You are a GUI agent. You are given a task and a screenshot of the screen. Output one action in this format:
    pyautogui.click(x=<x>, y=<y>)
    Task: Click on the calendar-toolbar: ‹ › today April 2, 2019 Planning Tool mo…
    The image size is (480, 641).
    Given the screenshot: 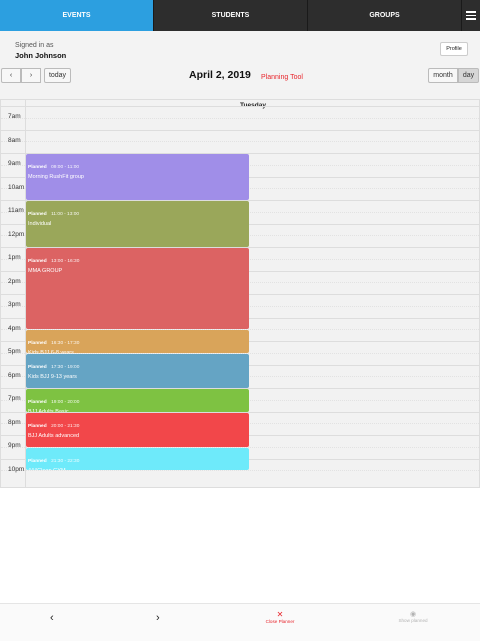 What is the action you would take?
    pyautogui.click(x=240, y=83)
    